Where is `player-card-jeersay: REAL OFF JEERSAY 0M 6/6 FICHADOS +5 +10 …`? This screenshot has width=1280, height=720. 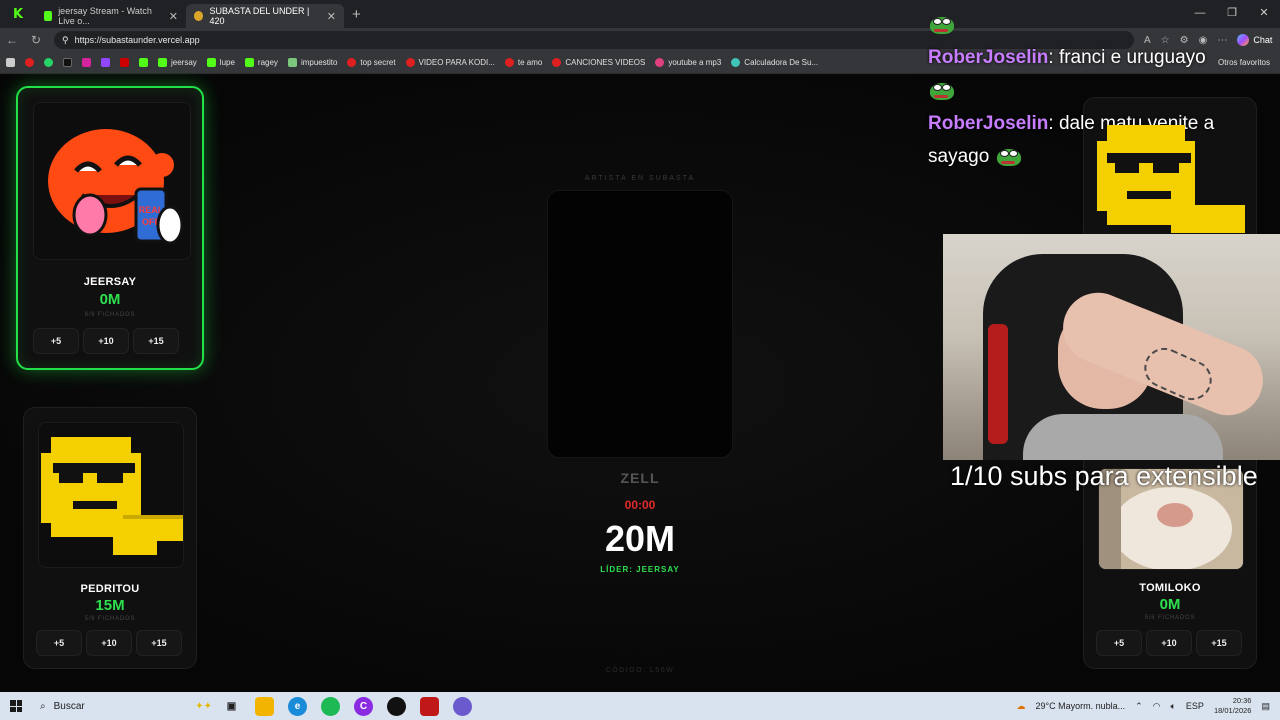
player-card-jeersay: REAL OFF JEERSAY 0M 6/6 FICHADOS +5 +10 … is located at coordinates (110, 228).